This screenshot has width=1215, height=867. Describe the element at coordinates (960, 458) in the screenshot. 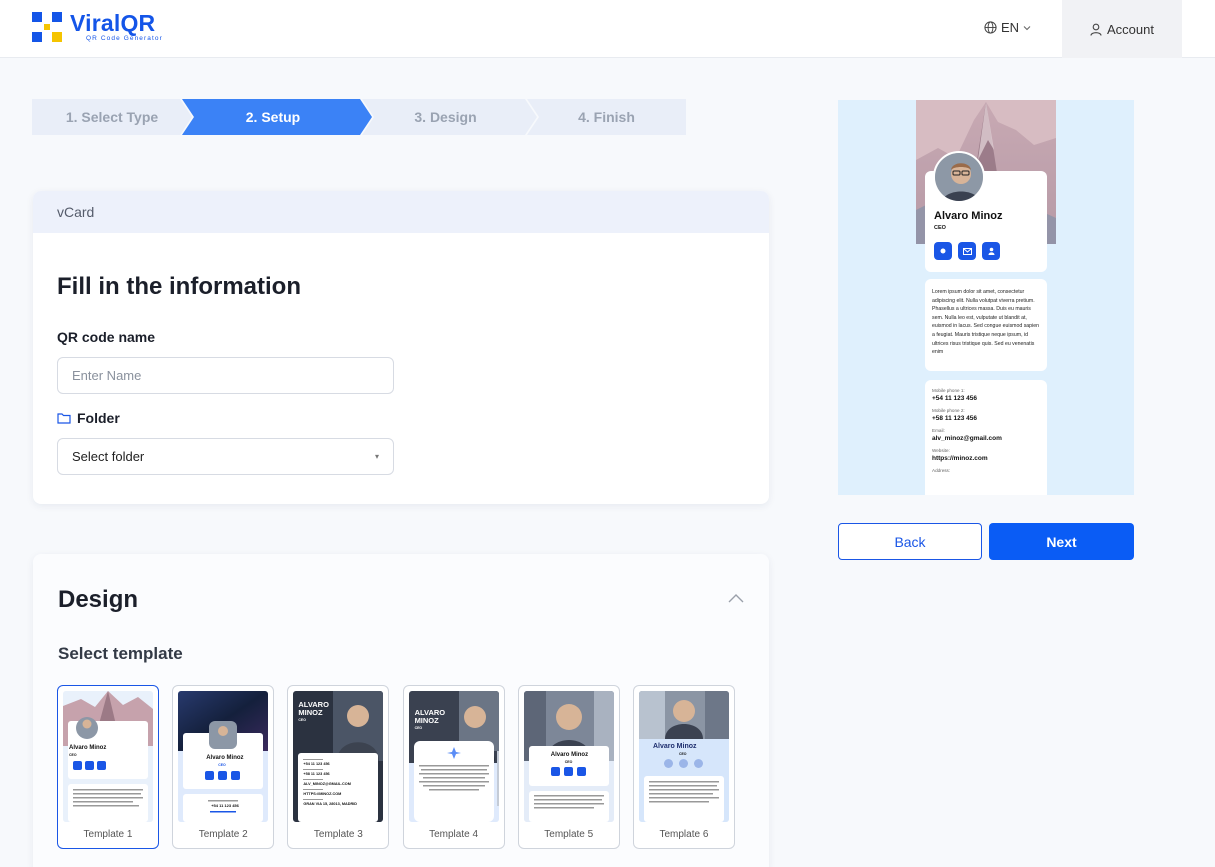

I see `contact-value: https://minoz.com` at that location.